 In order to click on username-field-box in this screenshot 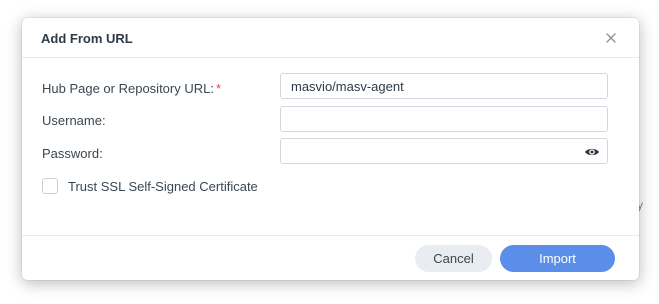, I will do `click(444, 119)`.